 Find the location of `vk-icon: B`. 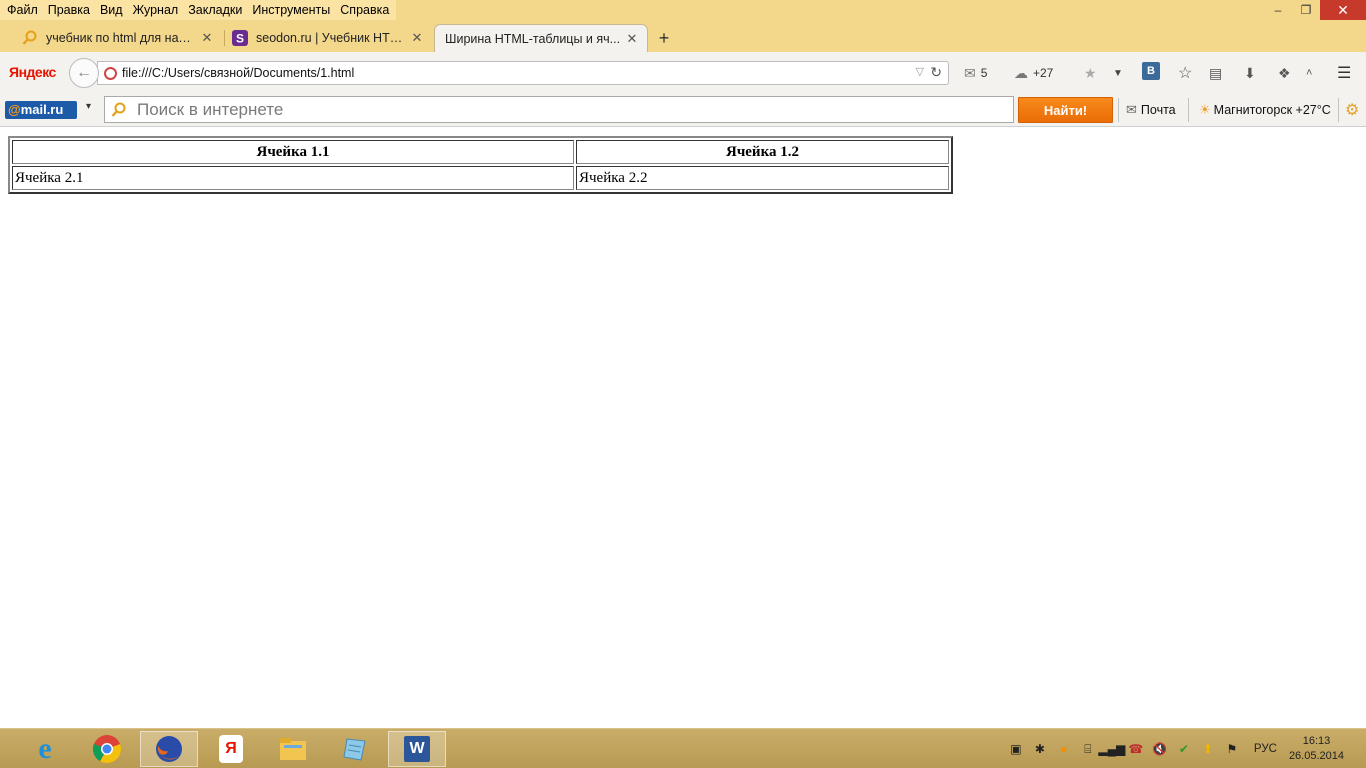

vk-icon: B is located at coordinates (1151, 71).